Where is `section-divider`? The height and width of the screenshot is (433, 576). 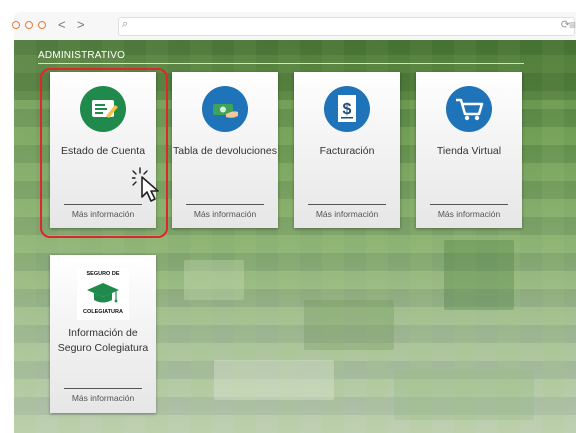 section-divider is located at coordinates (281, 63).